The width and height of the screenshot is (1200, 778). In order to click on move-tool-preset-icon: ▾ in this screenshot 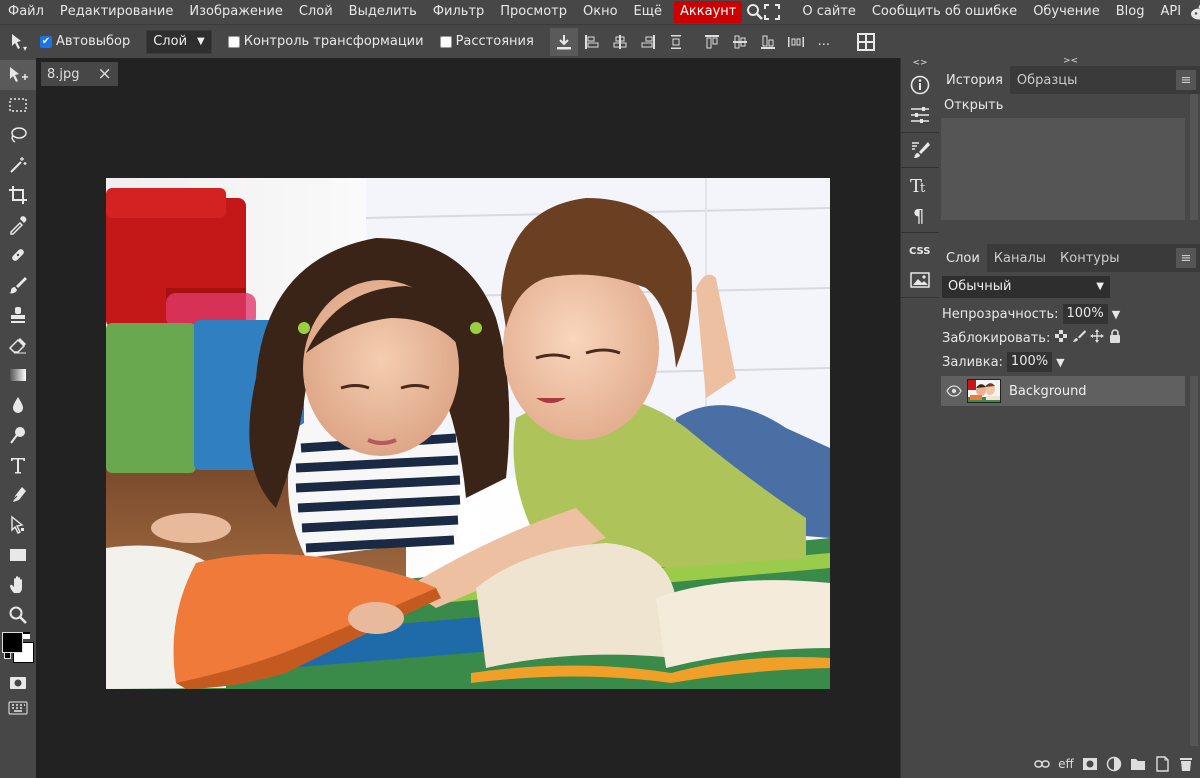, I will do `click(20, 42)`.